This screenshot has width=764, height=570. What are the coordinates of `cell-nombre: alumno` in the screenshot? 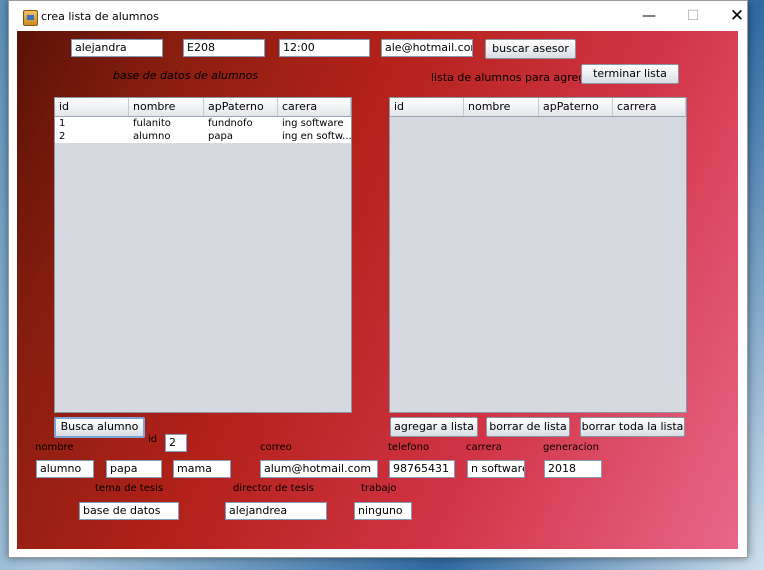 It's located at (152, 136).